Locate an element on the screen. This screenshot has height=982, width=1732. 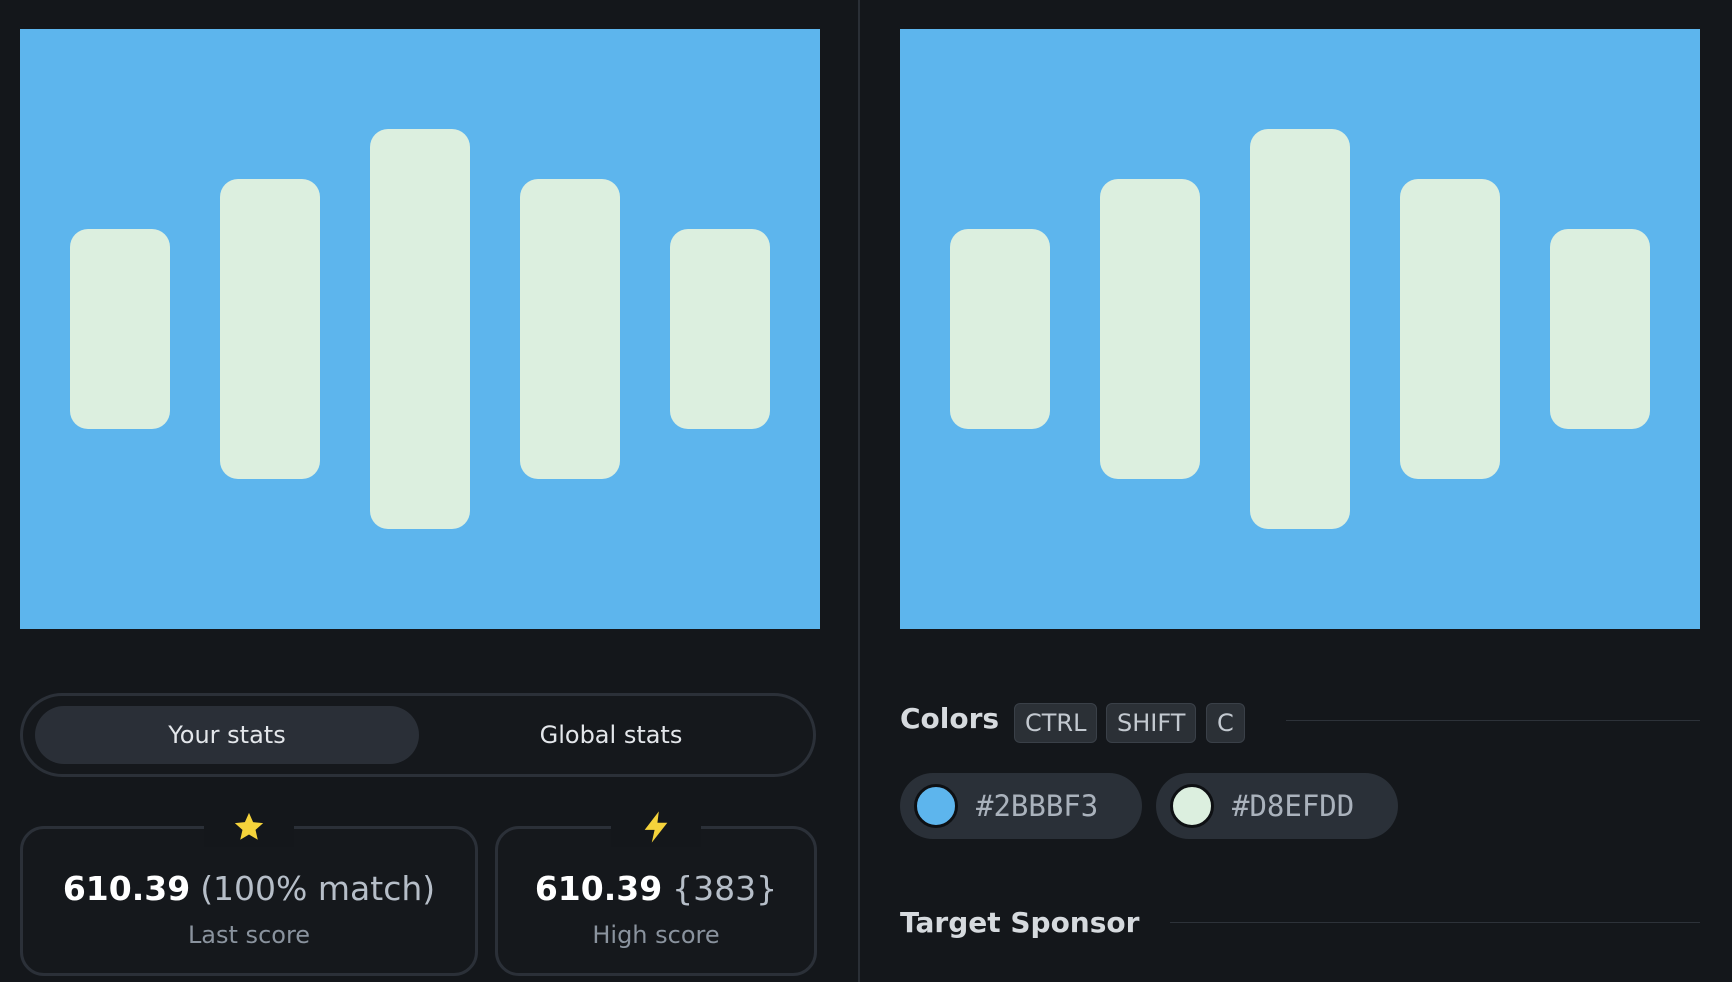
last-score-match: (100% match) is located at coordinates (318, 888).